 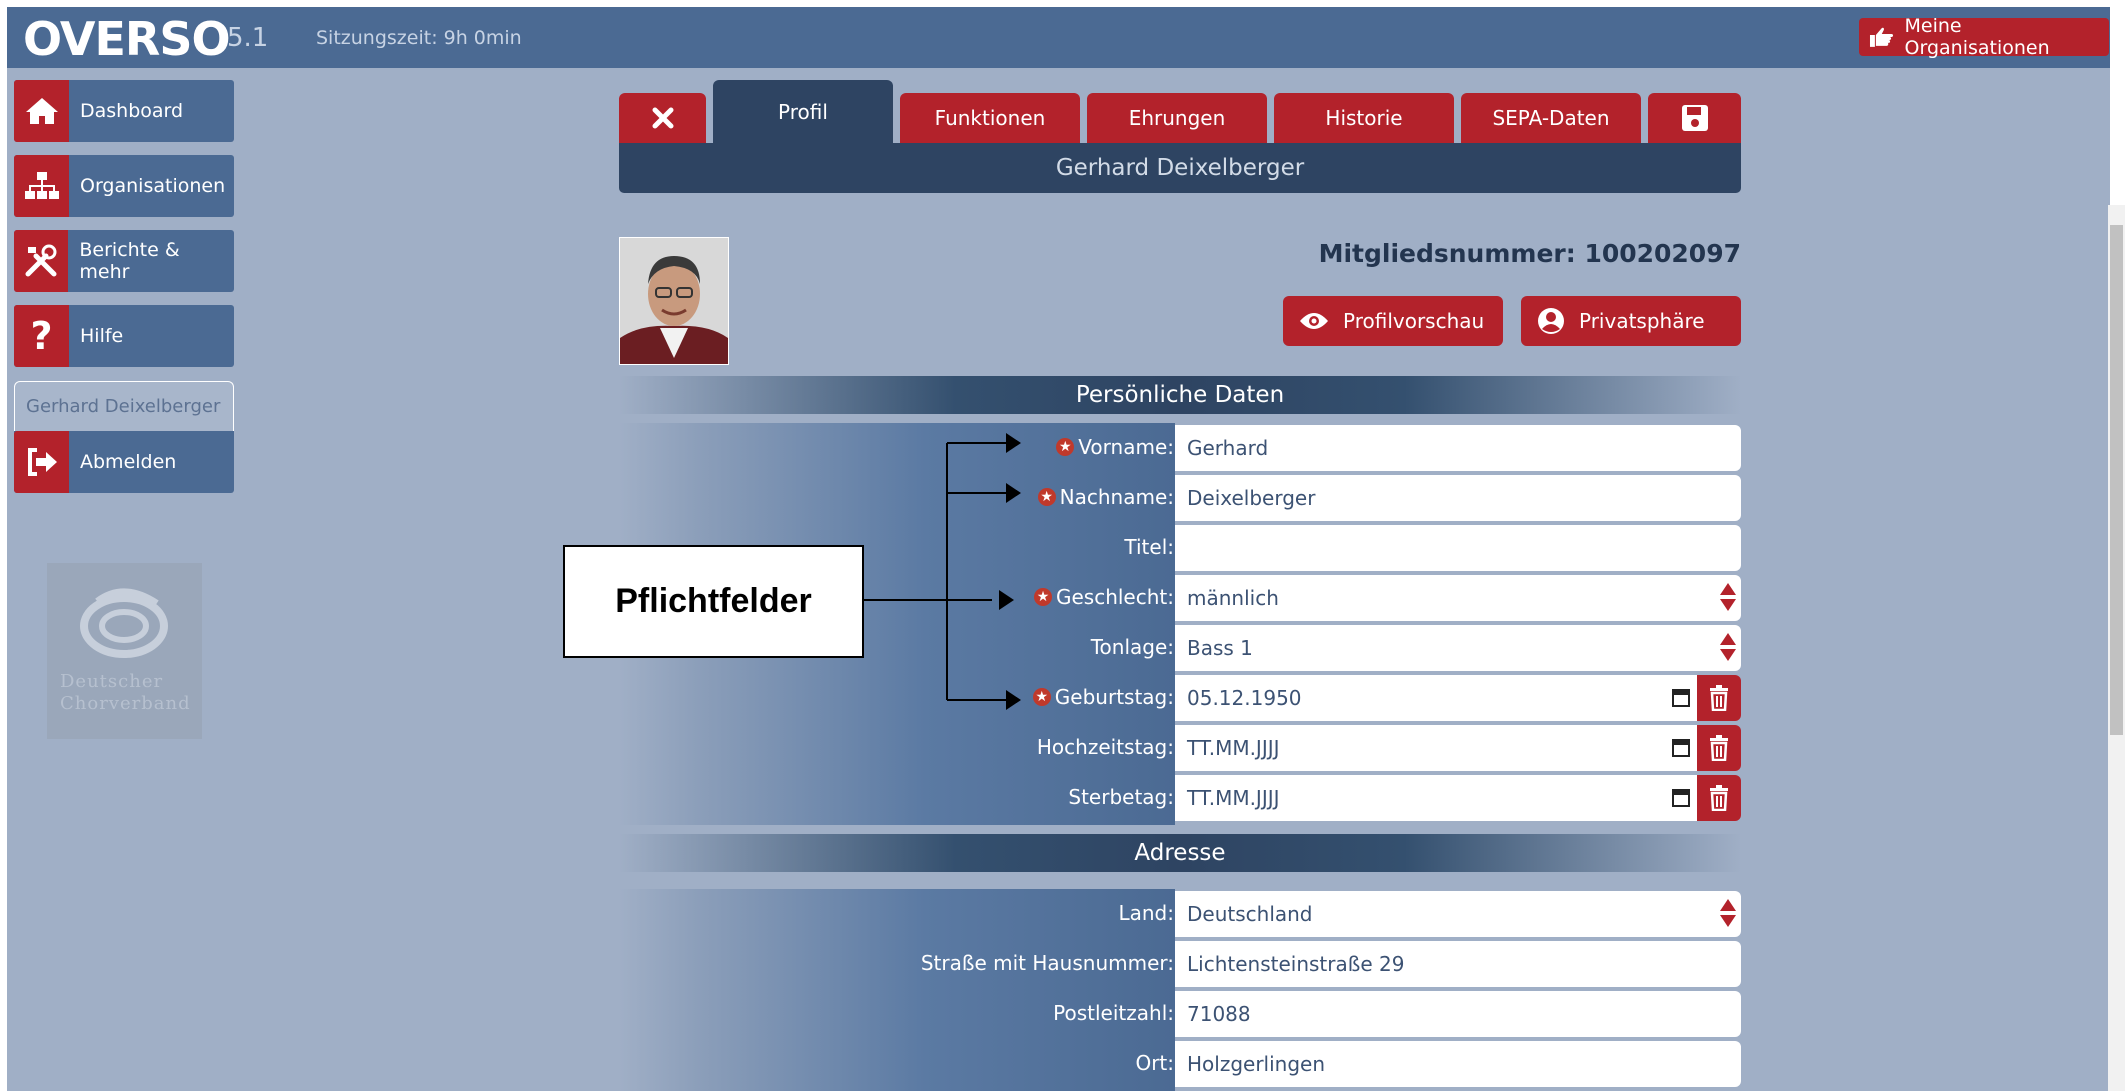 I want to click on annotation-arrows, so click(x=942, y=571).